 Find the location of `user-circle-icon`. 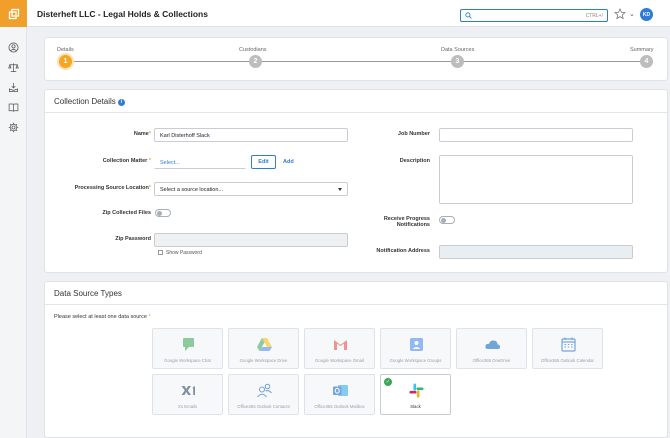

user-circle-icon is located at coordinates (13, 47).